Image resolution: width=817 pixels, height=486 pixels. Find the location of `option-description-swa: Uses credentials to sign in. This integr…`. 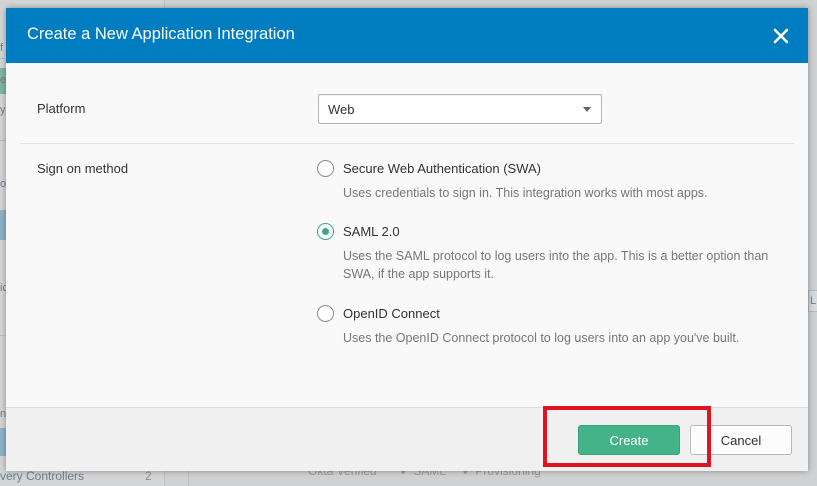

option-description-swa: Uses credentials to sign in. This integr… is located at coordinates (525, 193).